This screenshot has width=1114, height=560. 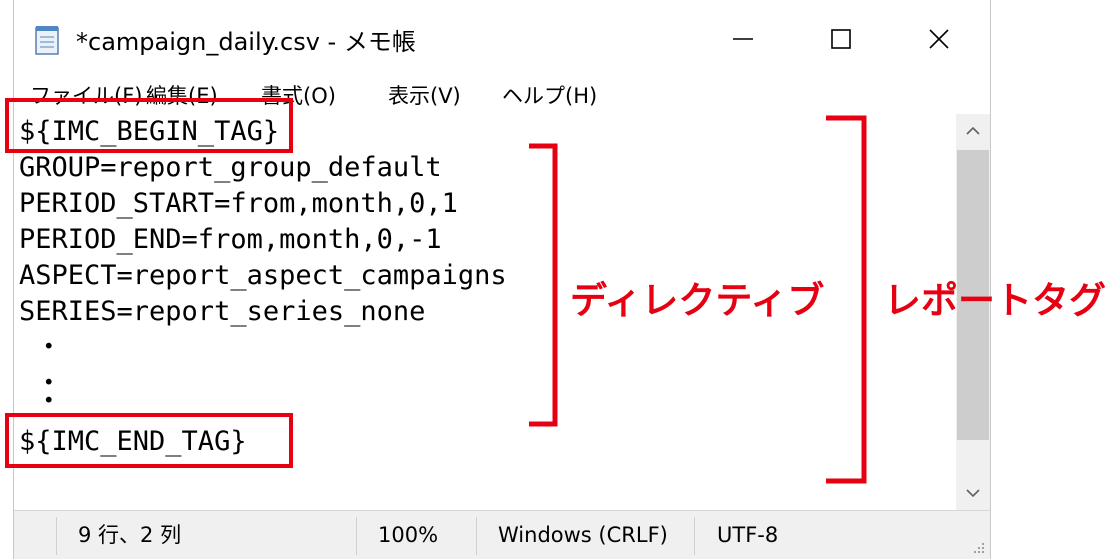 I want to click on editor-line: PERIOD_START=from,month,0,1, so click(x=238, y=203).